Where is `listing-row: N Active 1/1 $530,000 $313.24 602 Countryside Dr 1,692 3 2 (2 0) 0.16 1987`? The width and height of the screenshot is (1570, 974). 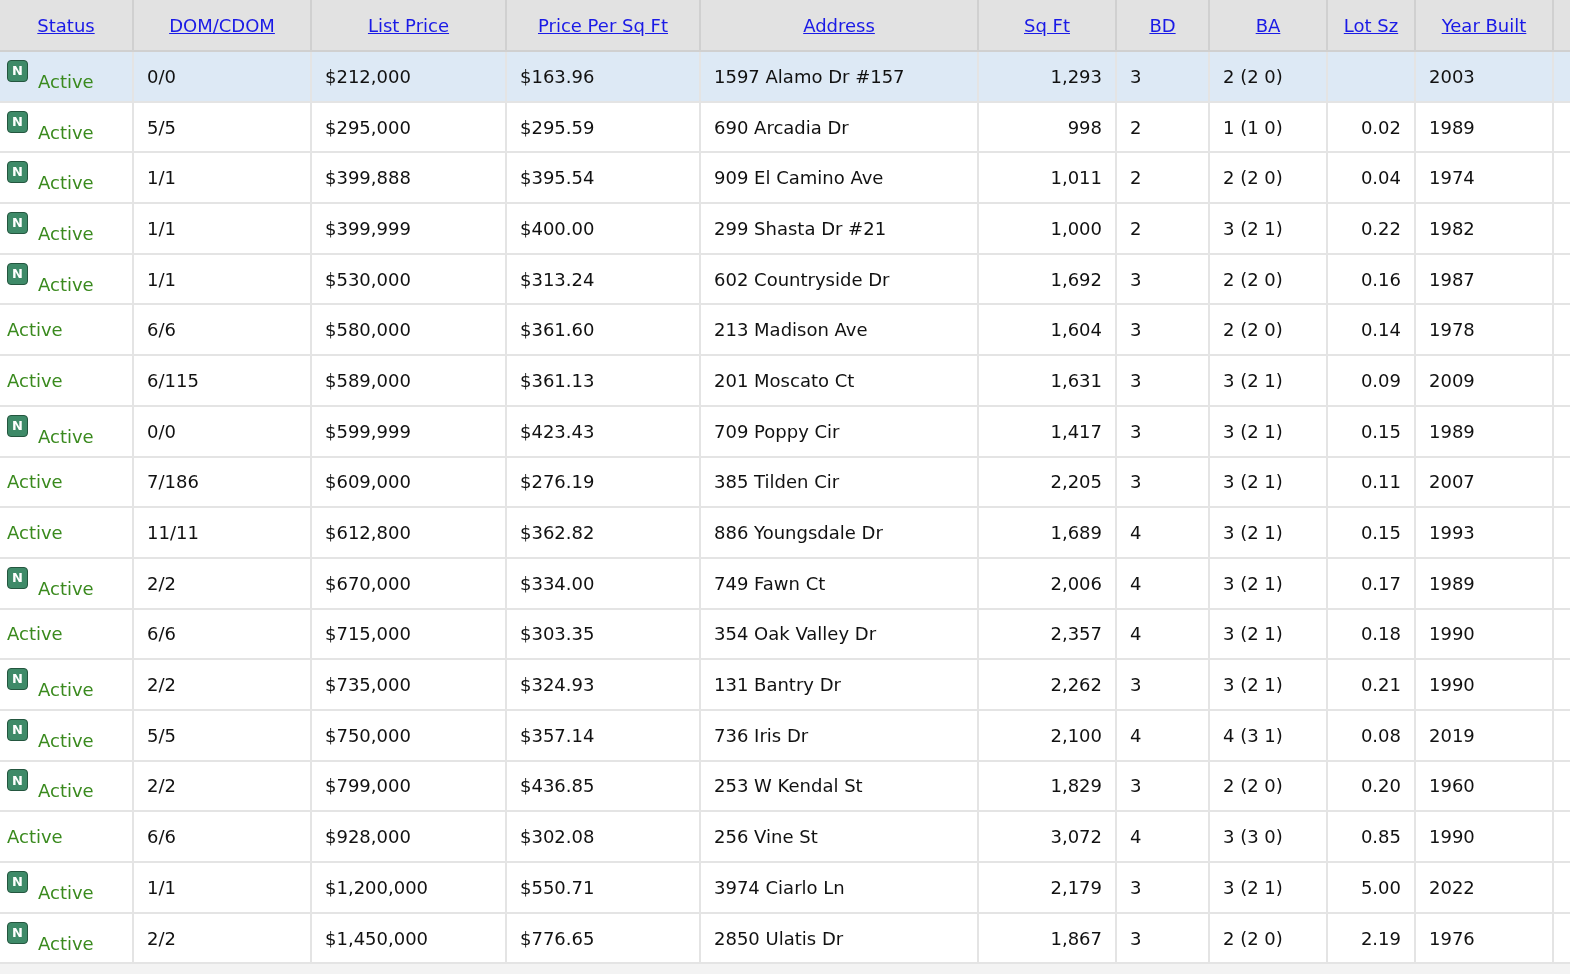 listing-row: N Active 1/1 $530,000 $313.24 602 Countryside Dr 1,692 3 2 (2 0) 0.16 1987 is located at coordinates (785, 279).